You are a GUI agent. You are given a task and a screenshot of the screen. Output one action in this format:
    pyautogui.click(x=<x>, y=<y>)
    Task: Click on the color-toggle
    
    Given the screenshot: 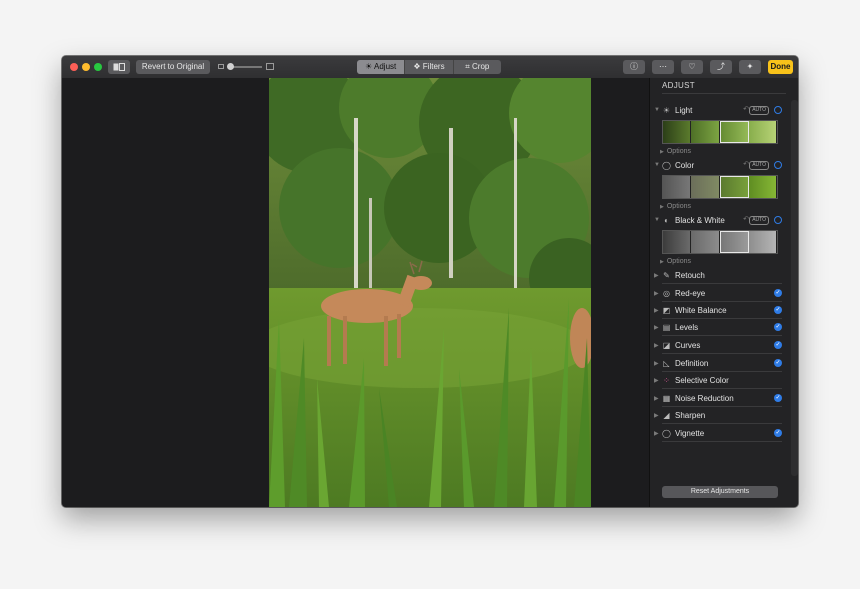 What is the action you would take?
    pyautogui.click(x=778, y=165)
    